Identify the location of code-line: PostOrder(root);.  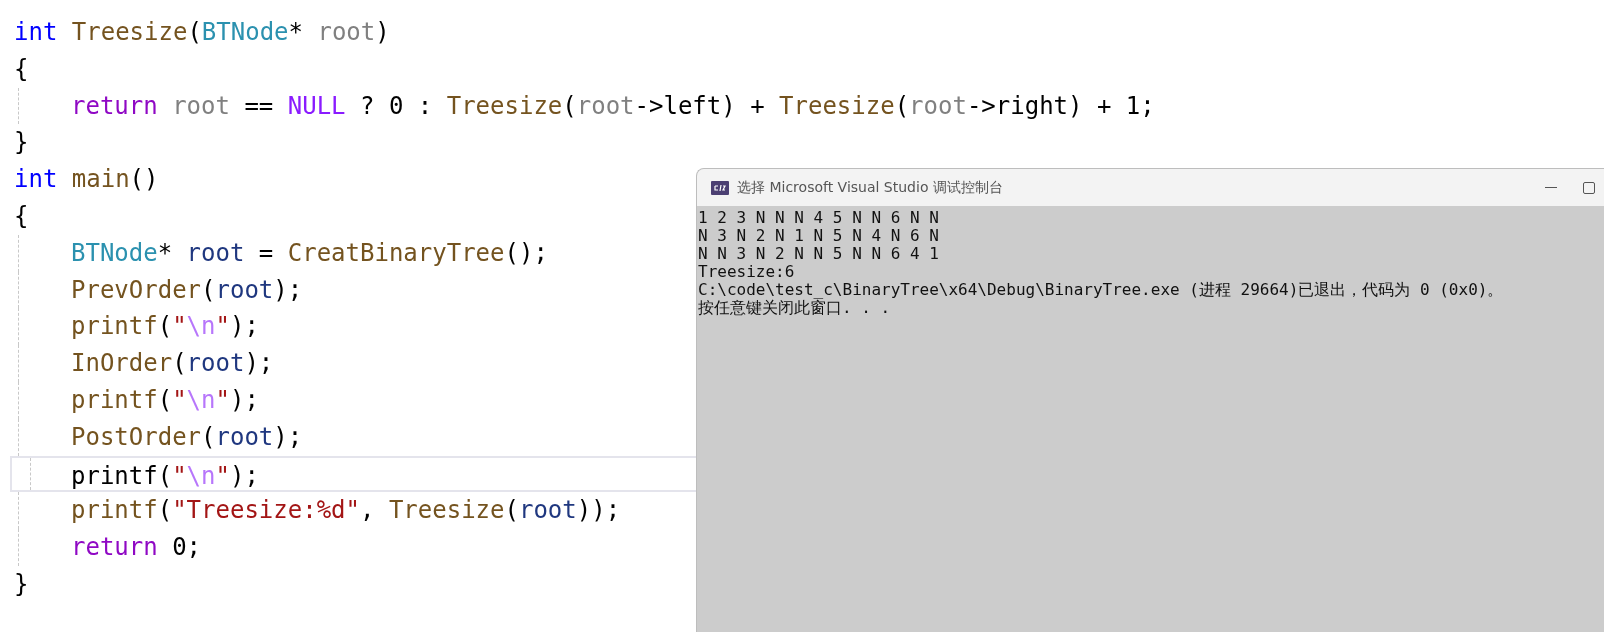
(186, 437).